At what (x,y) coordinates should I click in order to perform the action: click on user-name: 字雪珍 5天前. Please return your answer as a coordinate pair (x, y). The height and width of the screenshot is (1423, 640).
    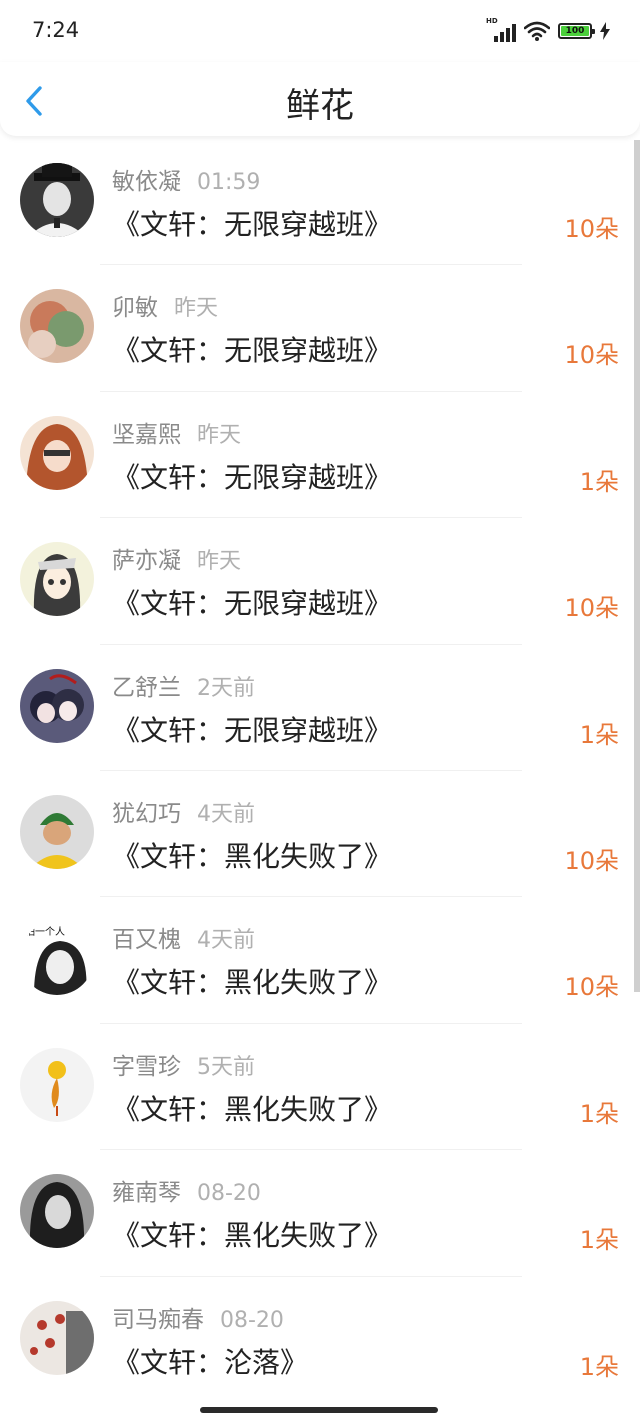
    Looking at the image, I should click on (183, 1066).